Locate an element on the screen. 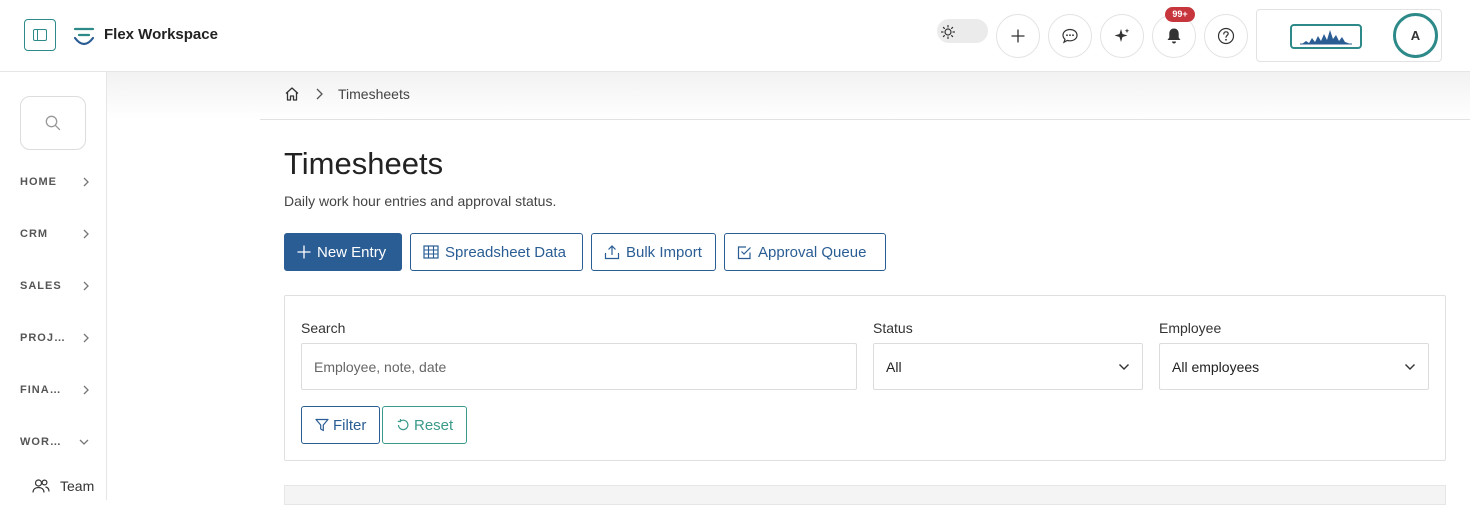 This screenshot has width=1470, height=505. profile-area: A is located at coordinates (1349, 35).